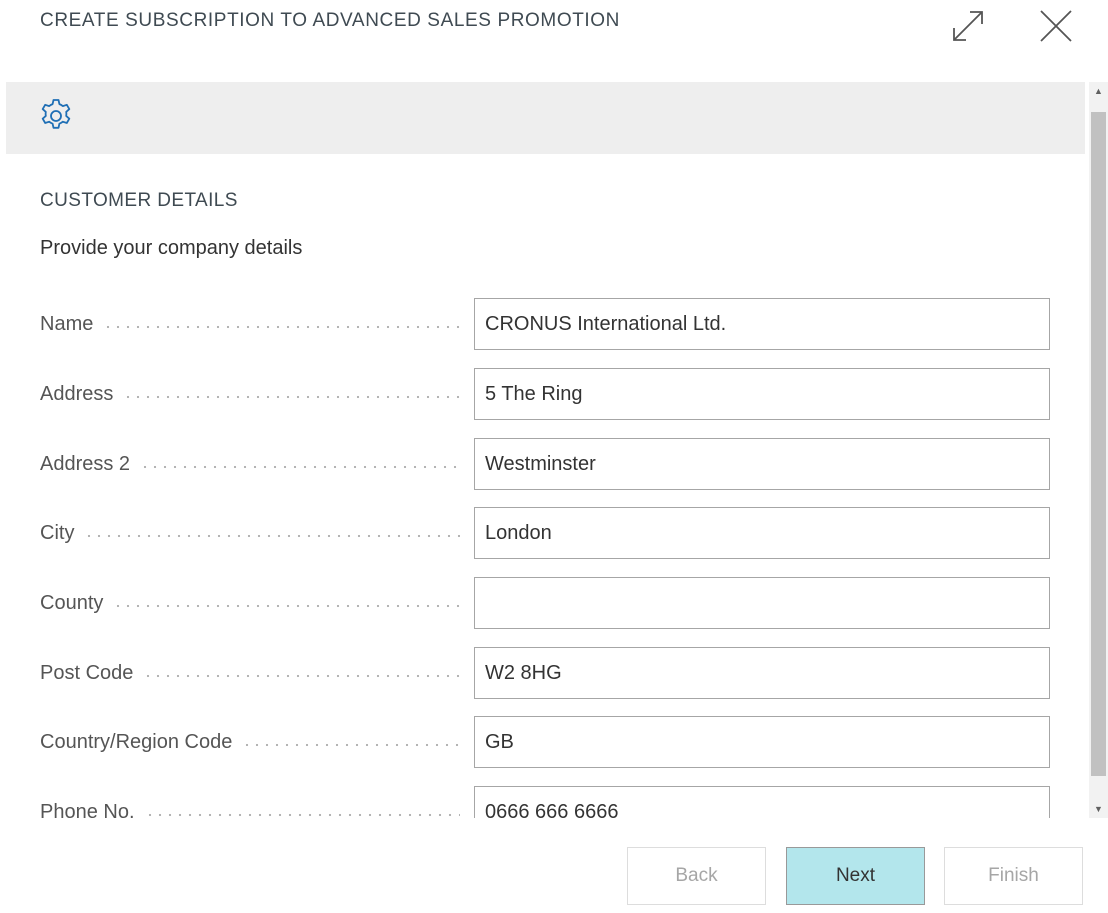 The image size is (1108, 913). I want to click on field-label: Phone No., so click(250, 809).